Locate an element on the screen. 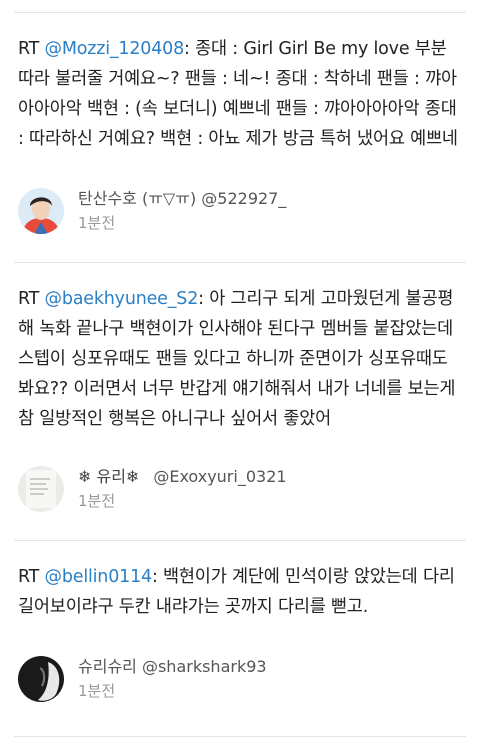 The height and width of the screenshot is (740, 480). author-name: ❄ 유리❄ @Exoxyuri_0321 is located at coordinates (182, 477).